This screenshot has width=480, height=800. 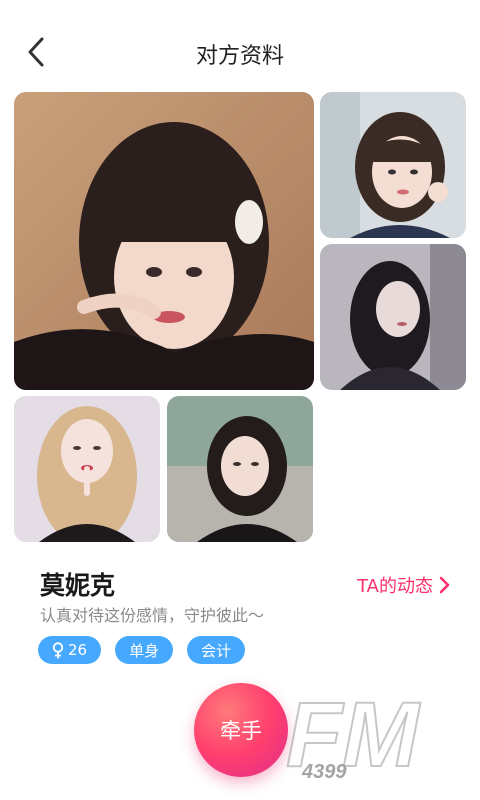 I want to click on profile-tags: 26 单身 会计, so click(x=142, y=650).